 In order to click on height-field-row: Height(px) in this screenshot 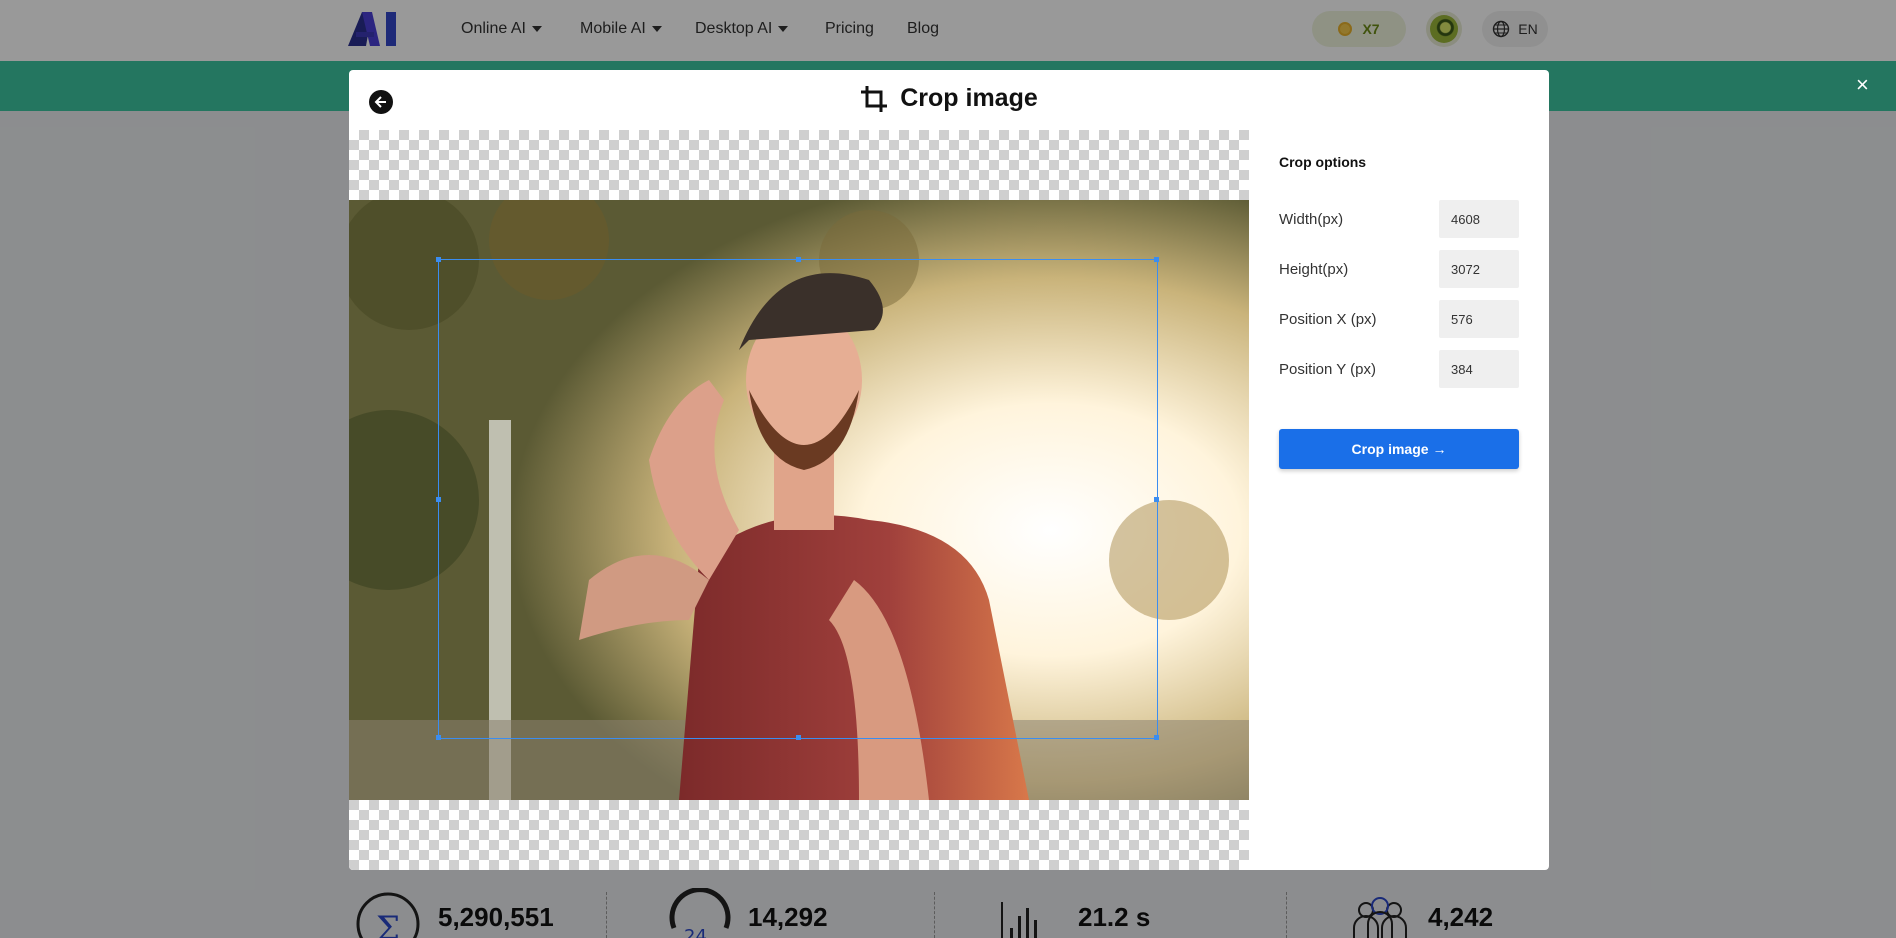, I will do `click(1399, 269)`.